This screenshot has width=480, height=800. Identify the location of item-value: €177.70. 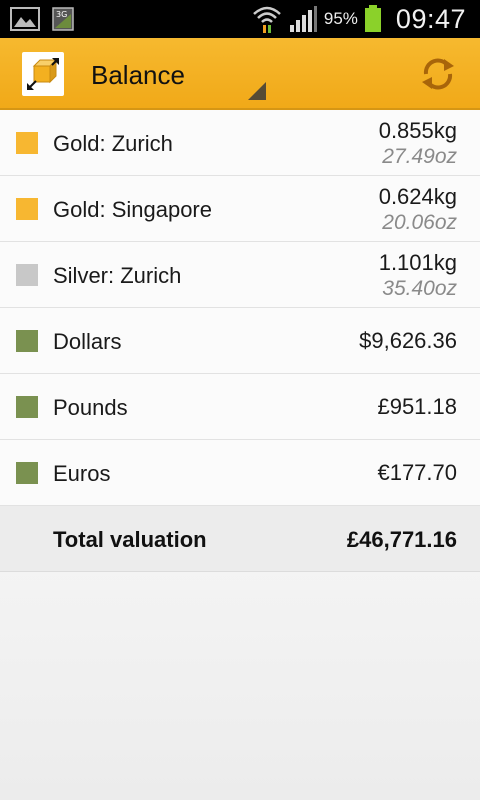
(417, 472).